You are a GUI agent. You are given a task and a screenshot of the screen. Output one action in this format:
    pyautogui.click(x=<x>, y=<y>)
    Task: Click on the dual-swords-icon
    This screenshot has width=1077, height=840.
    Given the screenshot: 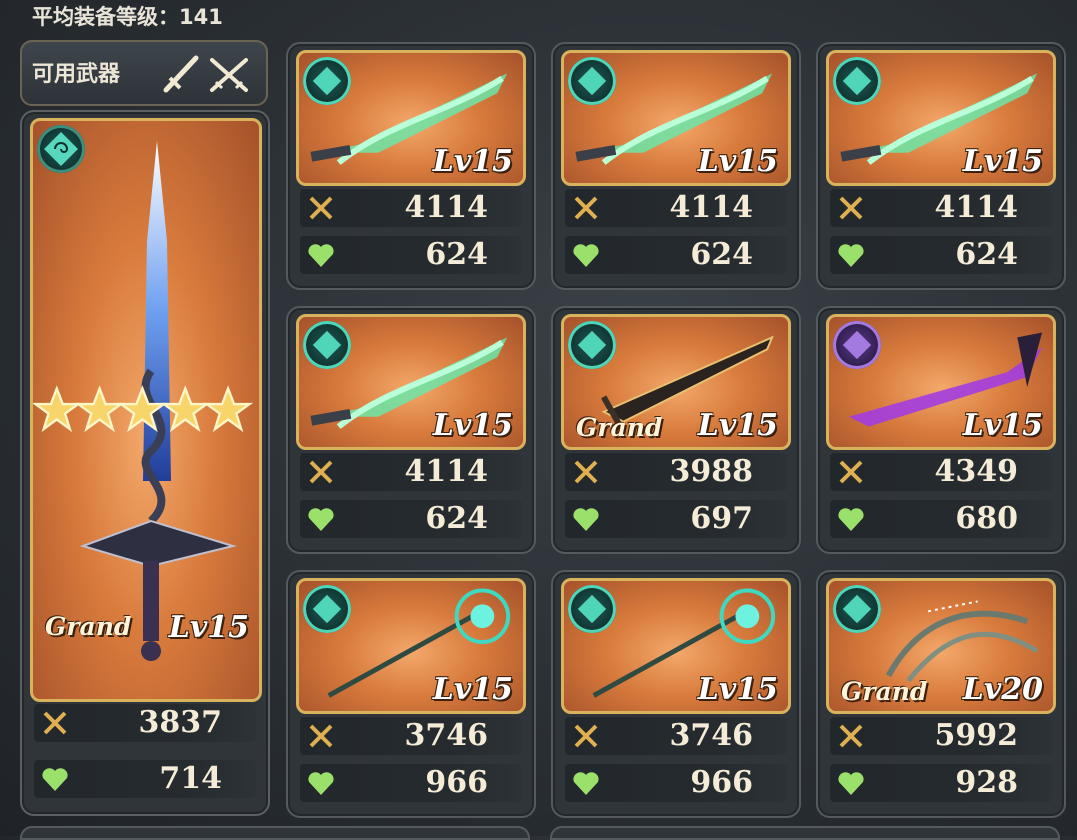 What is the action you would take?
    pyautogui.click(x=229, y=75)
    